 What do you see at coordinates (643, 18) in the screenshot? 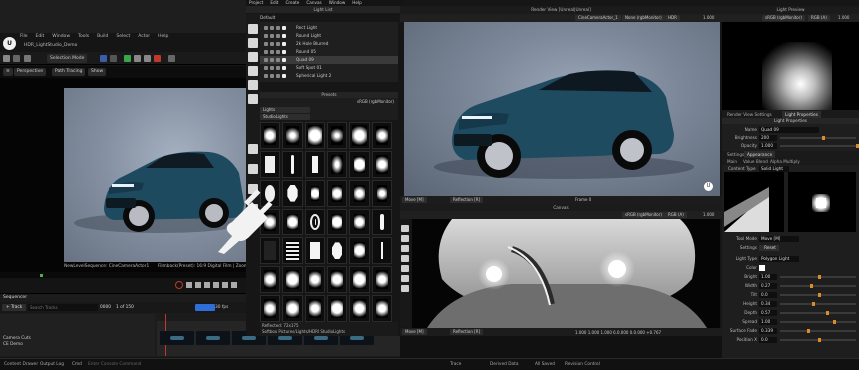
I see `render-colorspace-dropdown: None (rgbMonitor)` at bounding box center [643, 18].